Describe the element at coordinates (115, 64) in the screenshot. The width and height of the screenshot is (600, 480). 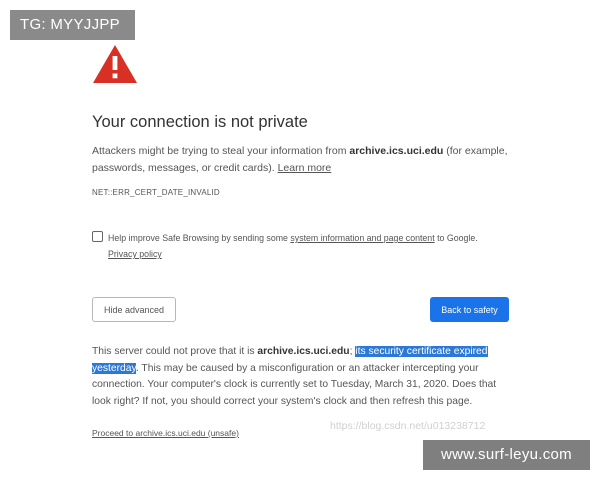
I see `warning-triangle-icon` at that location.